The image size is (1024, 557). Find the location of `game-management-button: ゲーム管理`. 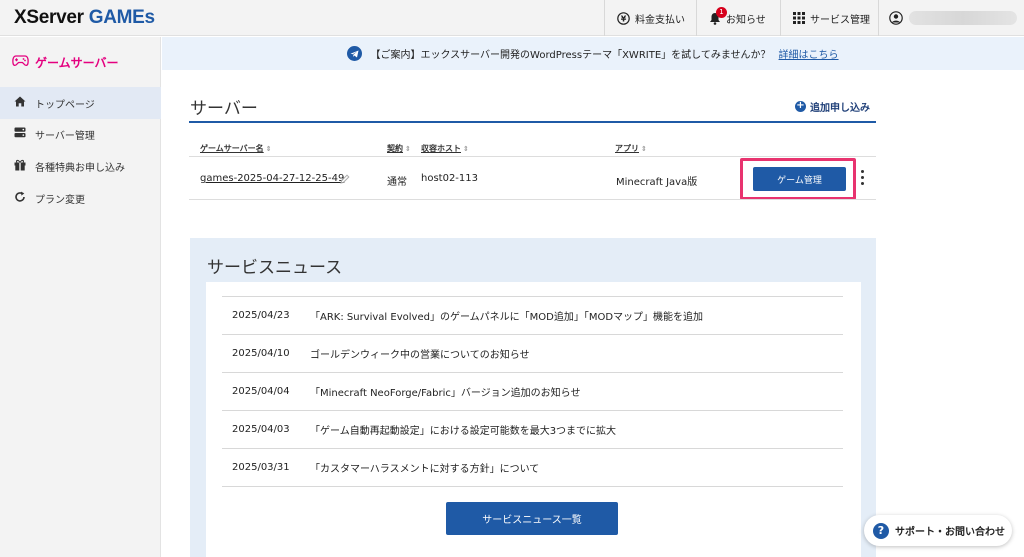

game-management-button: ゲーム管理 is located at coordinates (799, 179).